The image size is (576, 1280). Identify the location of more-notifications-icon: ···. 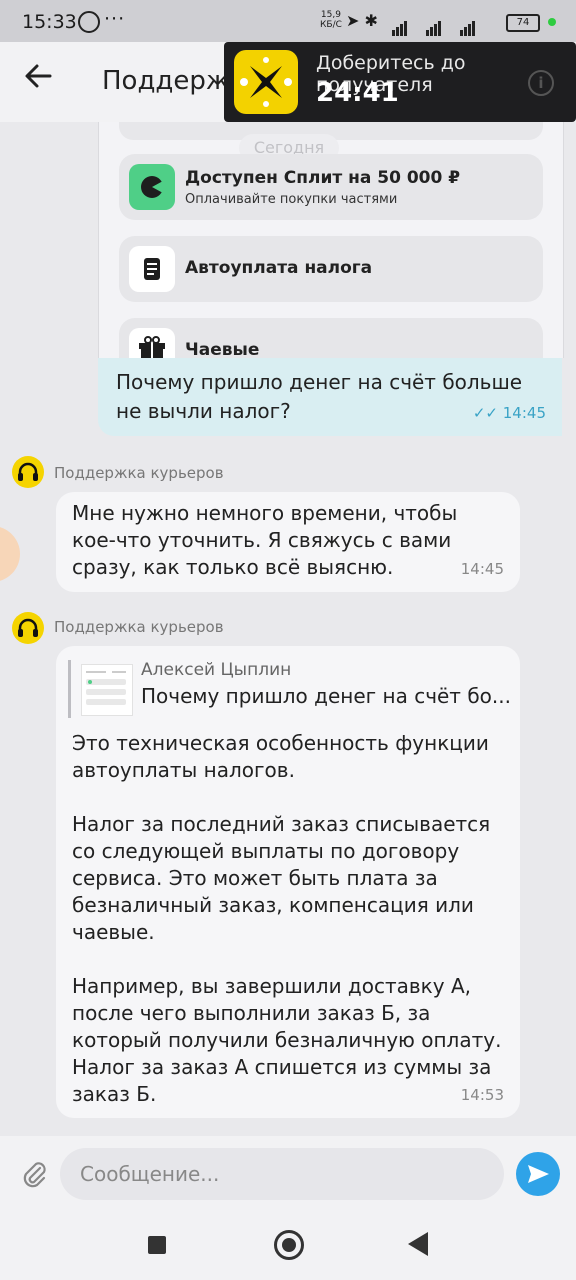
(115, 19).